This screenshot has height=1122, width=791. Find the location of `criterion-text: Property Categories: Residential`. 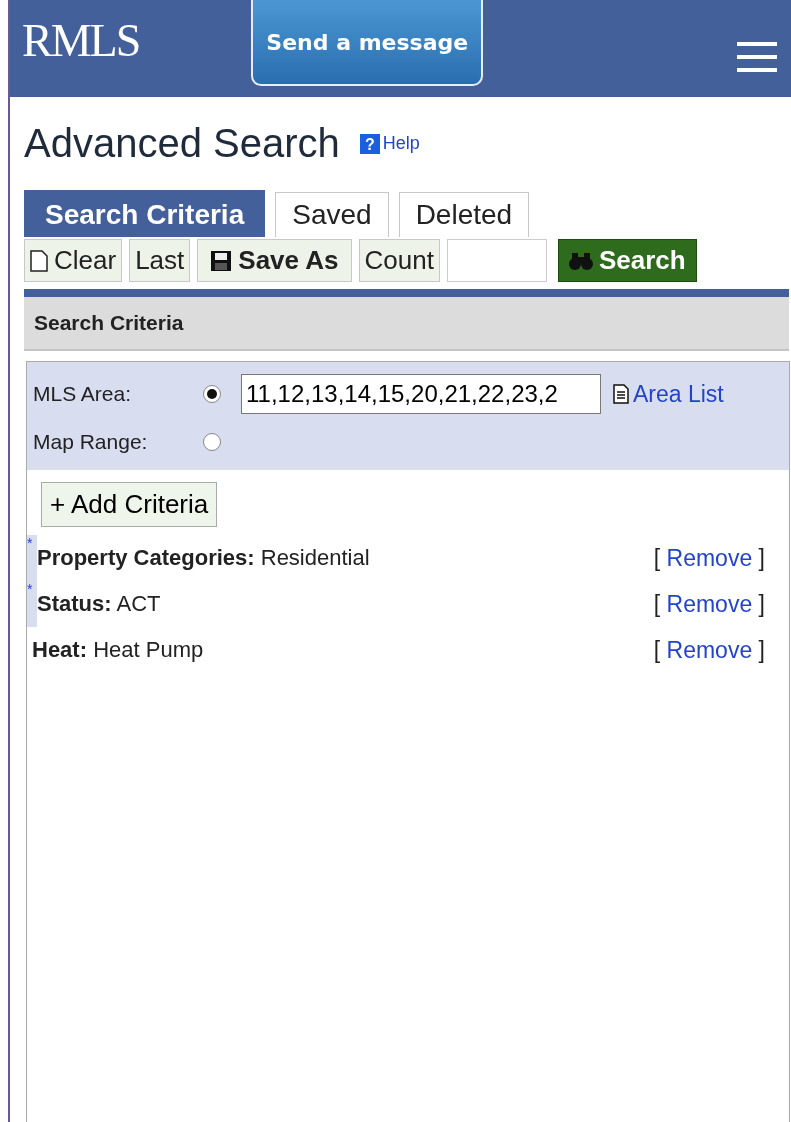

criterion-text: Property Categories: Residential is located at coordinates (204, 558).